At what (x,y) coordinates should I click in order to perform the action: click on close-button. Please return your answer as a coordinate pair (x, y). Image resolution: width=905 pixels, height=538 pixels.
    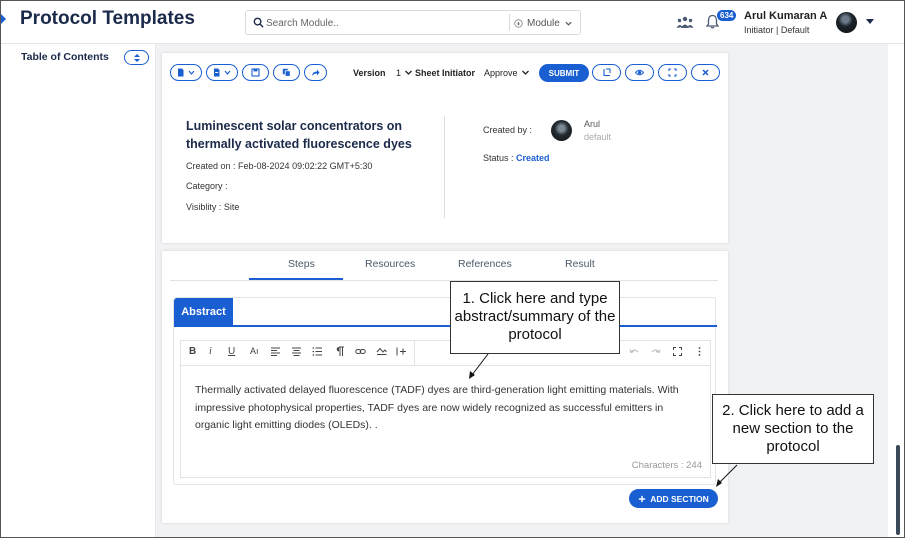
    Looking at the image, I should click on (705, 72).